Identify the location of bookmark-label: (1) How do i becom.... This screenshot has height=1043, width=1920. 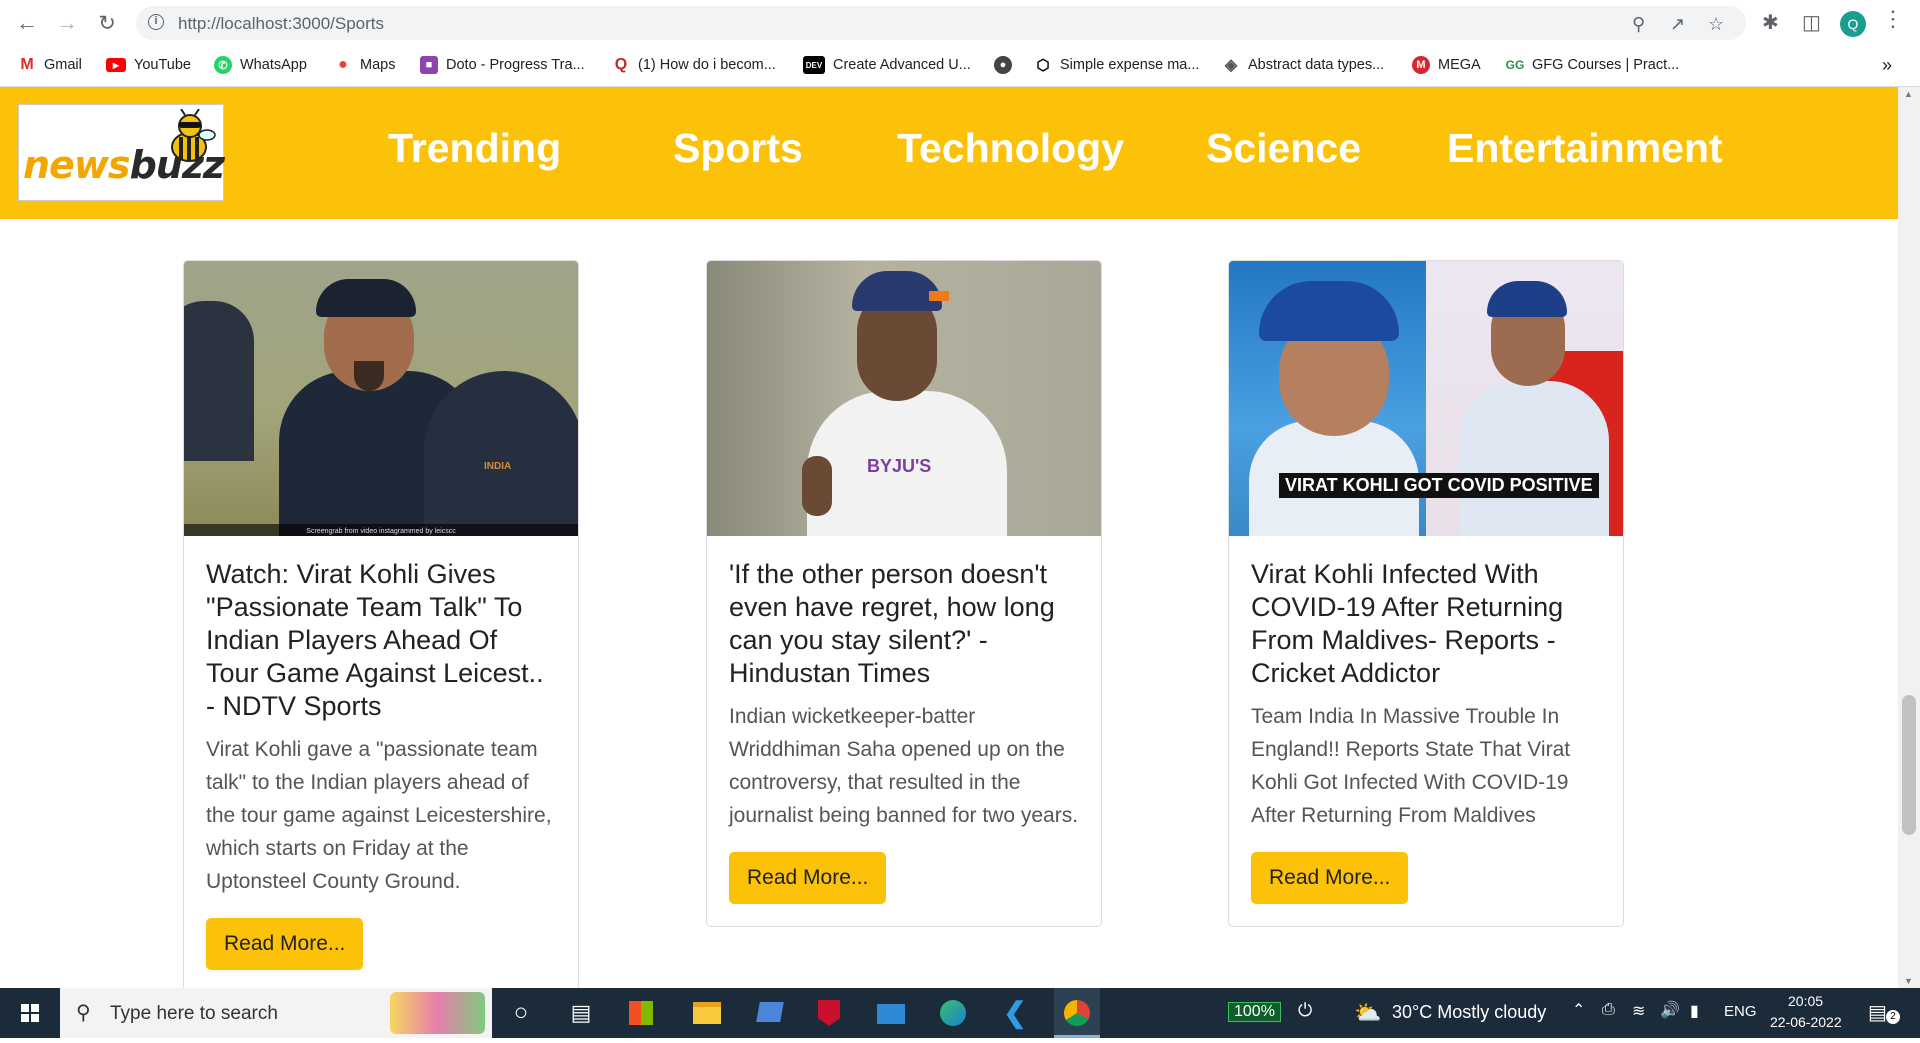
(707, 65).